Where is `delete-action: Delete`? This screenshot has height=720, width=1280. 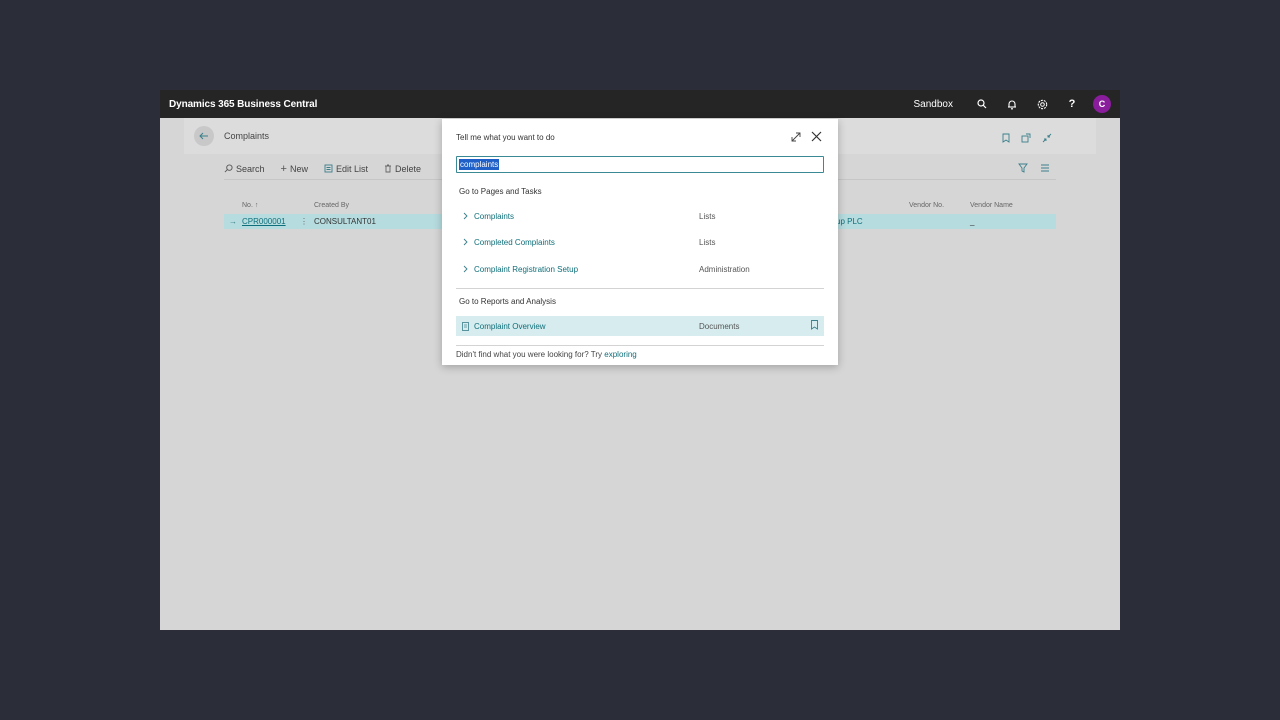
delete-action: Delete is located at coordinates (402, 169).